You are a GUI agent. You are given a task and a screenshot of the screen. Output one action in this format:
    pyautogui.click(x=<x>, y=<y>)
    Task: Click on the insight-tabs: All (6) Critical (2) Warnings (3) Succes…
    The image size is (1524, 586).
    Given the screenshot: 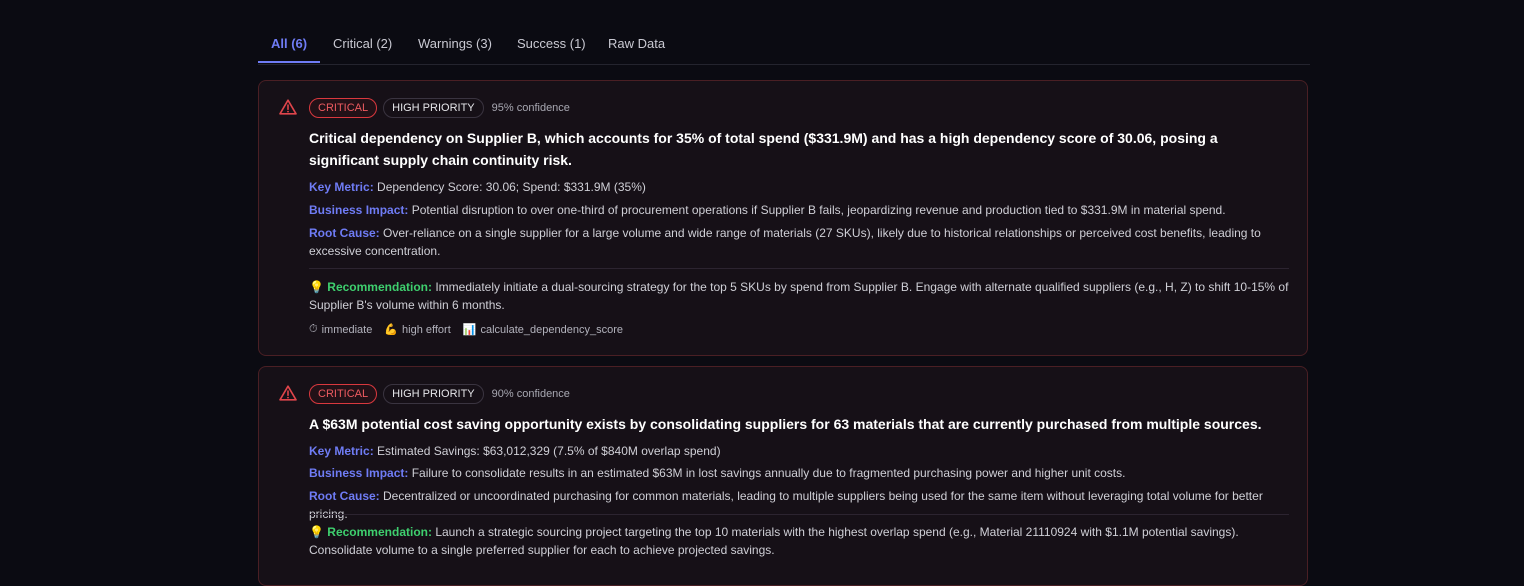 What is the action you would take?
    pyautogui.click(x=784, y=32)
    